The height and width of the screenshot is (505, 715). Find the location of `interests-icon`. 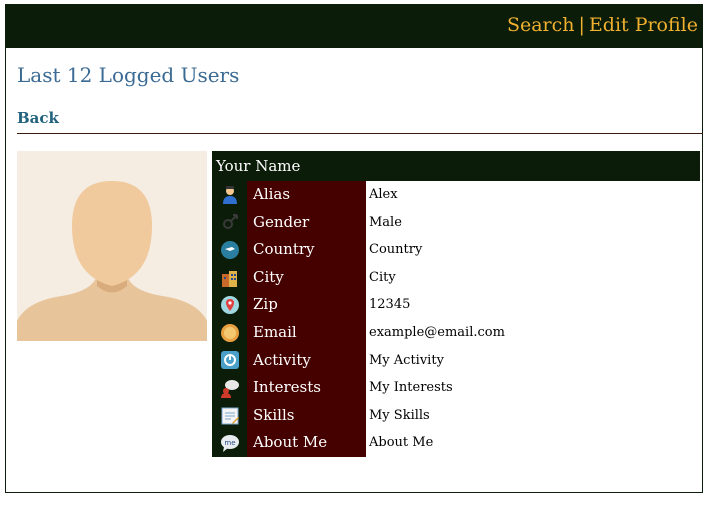

interests-icon is located at coordinates (229, 388).